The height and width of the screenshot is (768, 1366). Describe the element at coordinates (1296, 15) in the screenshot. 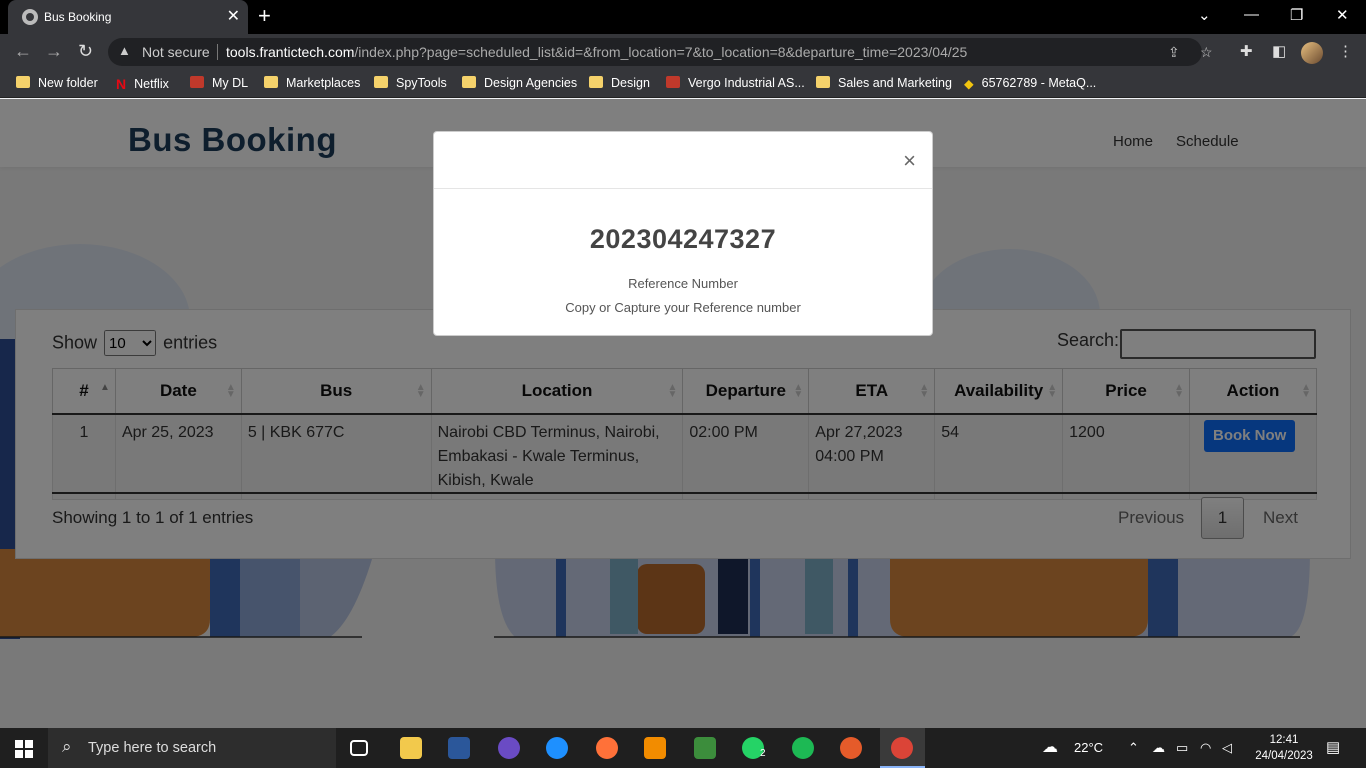

I see `restore-icon: ❐` at that location.